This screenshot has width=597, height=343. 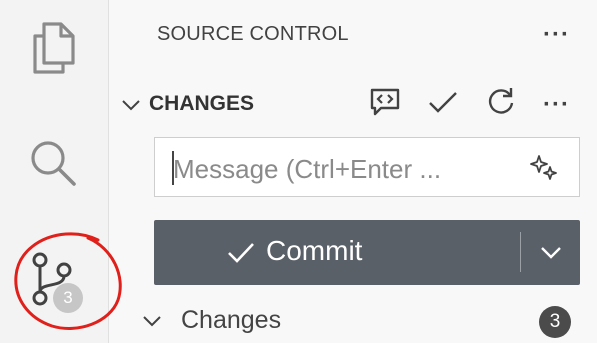 I want to click on source-control-badge: 3, so click(x=68, y=298).